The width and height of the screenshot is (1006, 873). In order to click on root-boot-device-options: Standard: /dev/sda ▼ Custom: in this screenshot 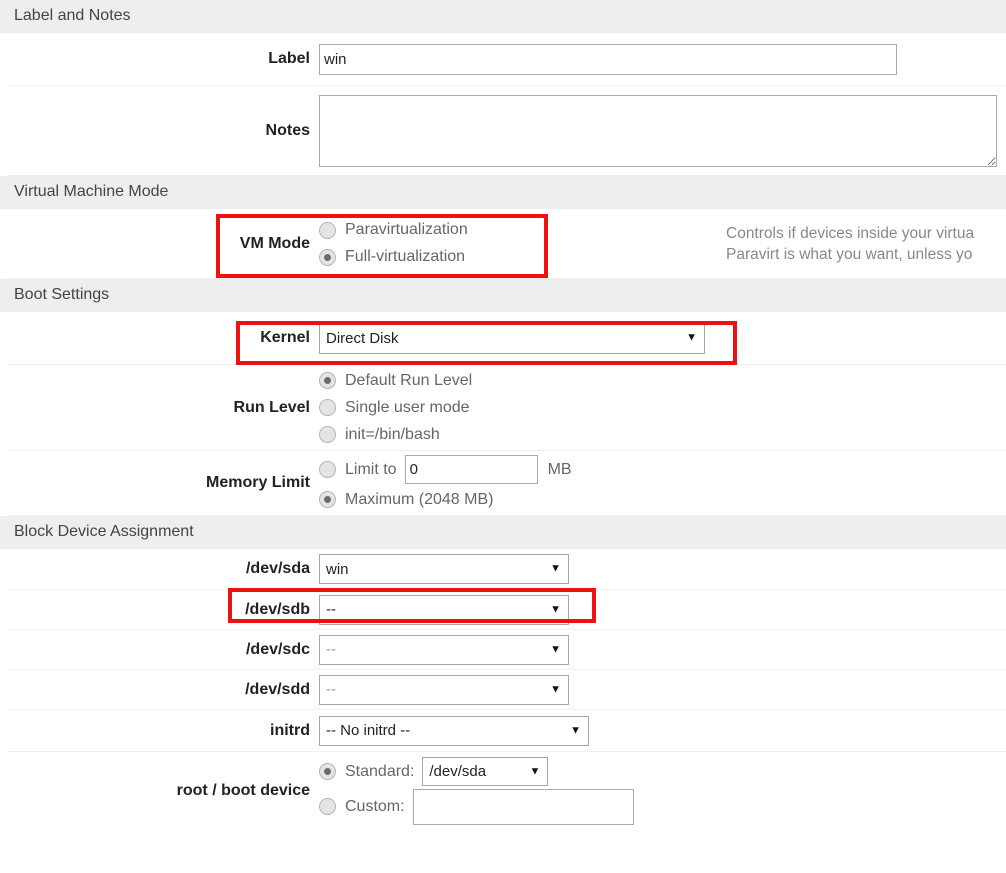, I will do `click(662, 791)`.